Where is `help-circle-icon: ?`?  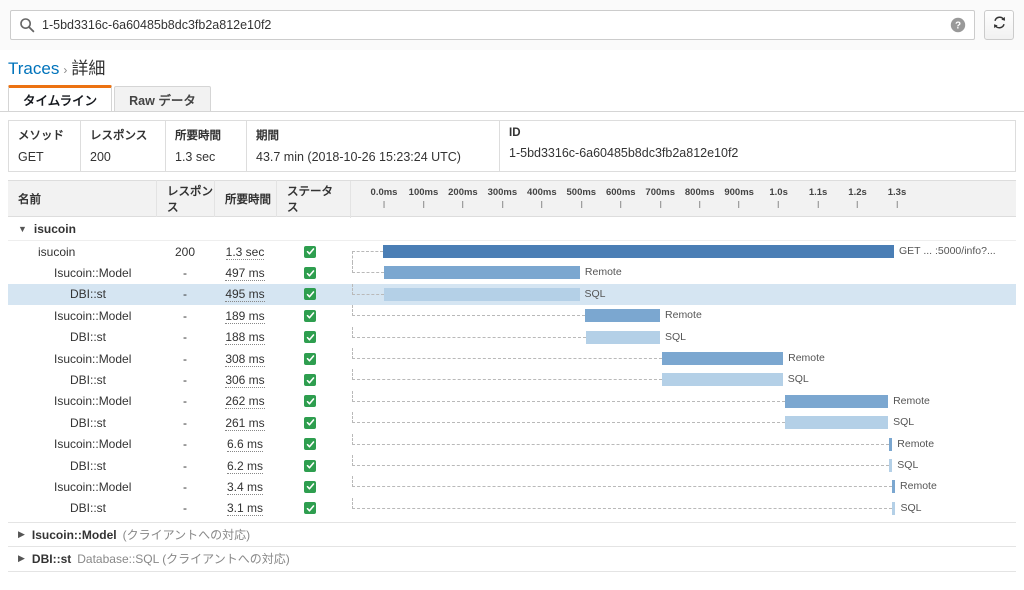 help-circle-icon: ? is located at coordinates (958, 25).